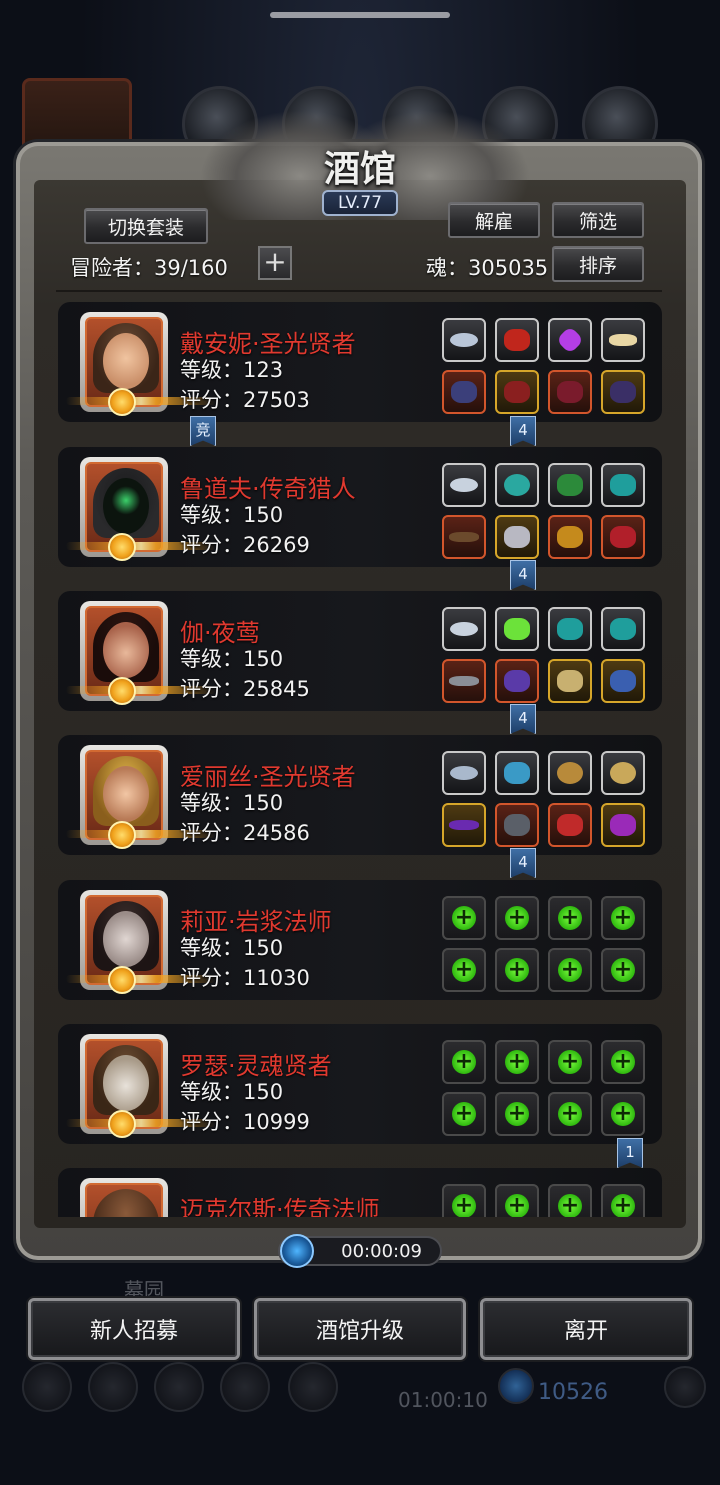  What do you see at coordinates (134, 1329) in the screenshot?
I see `recruit-button: 新人招募` at bounding box center [134, 1329].